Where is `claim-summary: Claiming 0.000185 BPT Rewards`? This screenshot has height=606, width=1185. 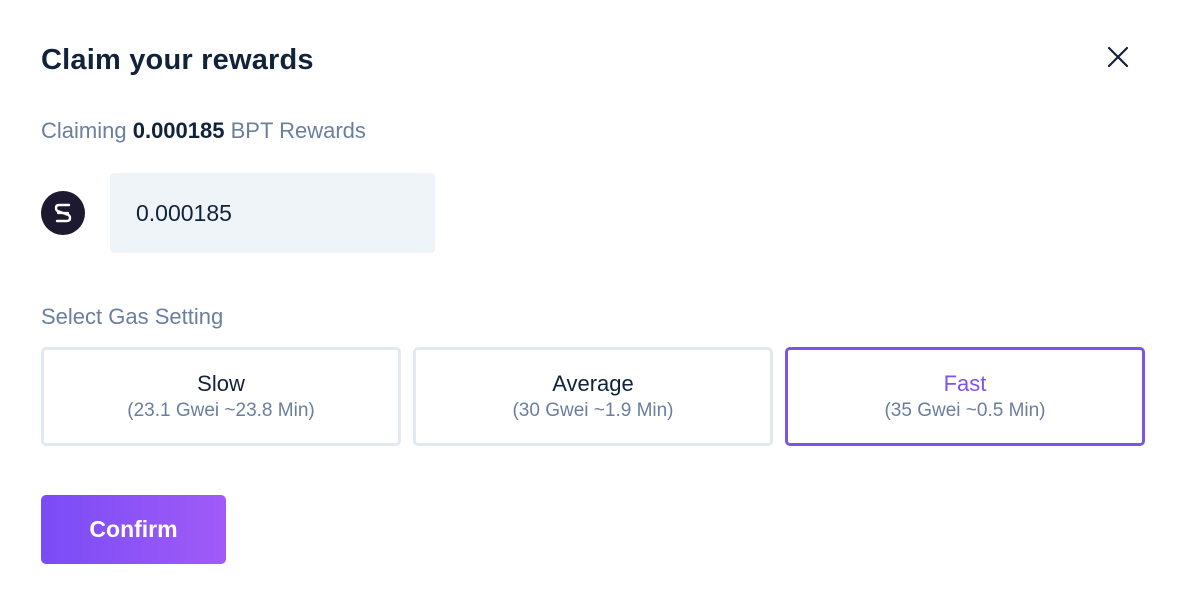 claim-summary: Claiming 0.000185 BPT Rewards is located at coordinates (203, 131).